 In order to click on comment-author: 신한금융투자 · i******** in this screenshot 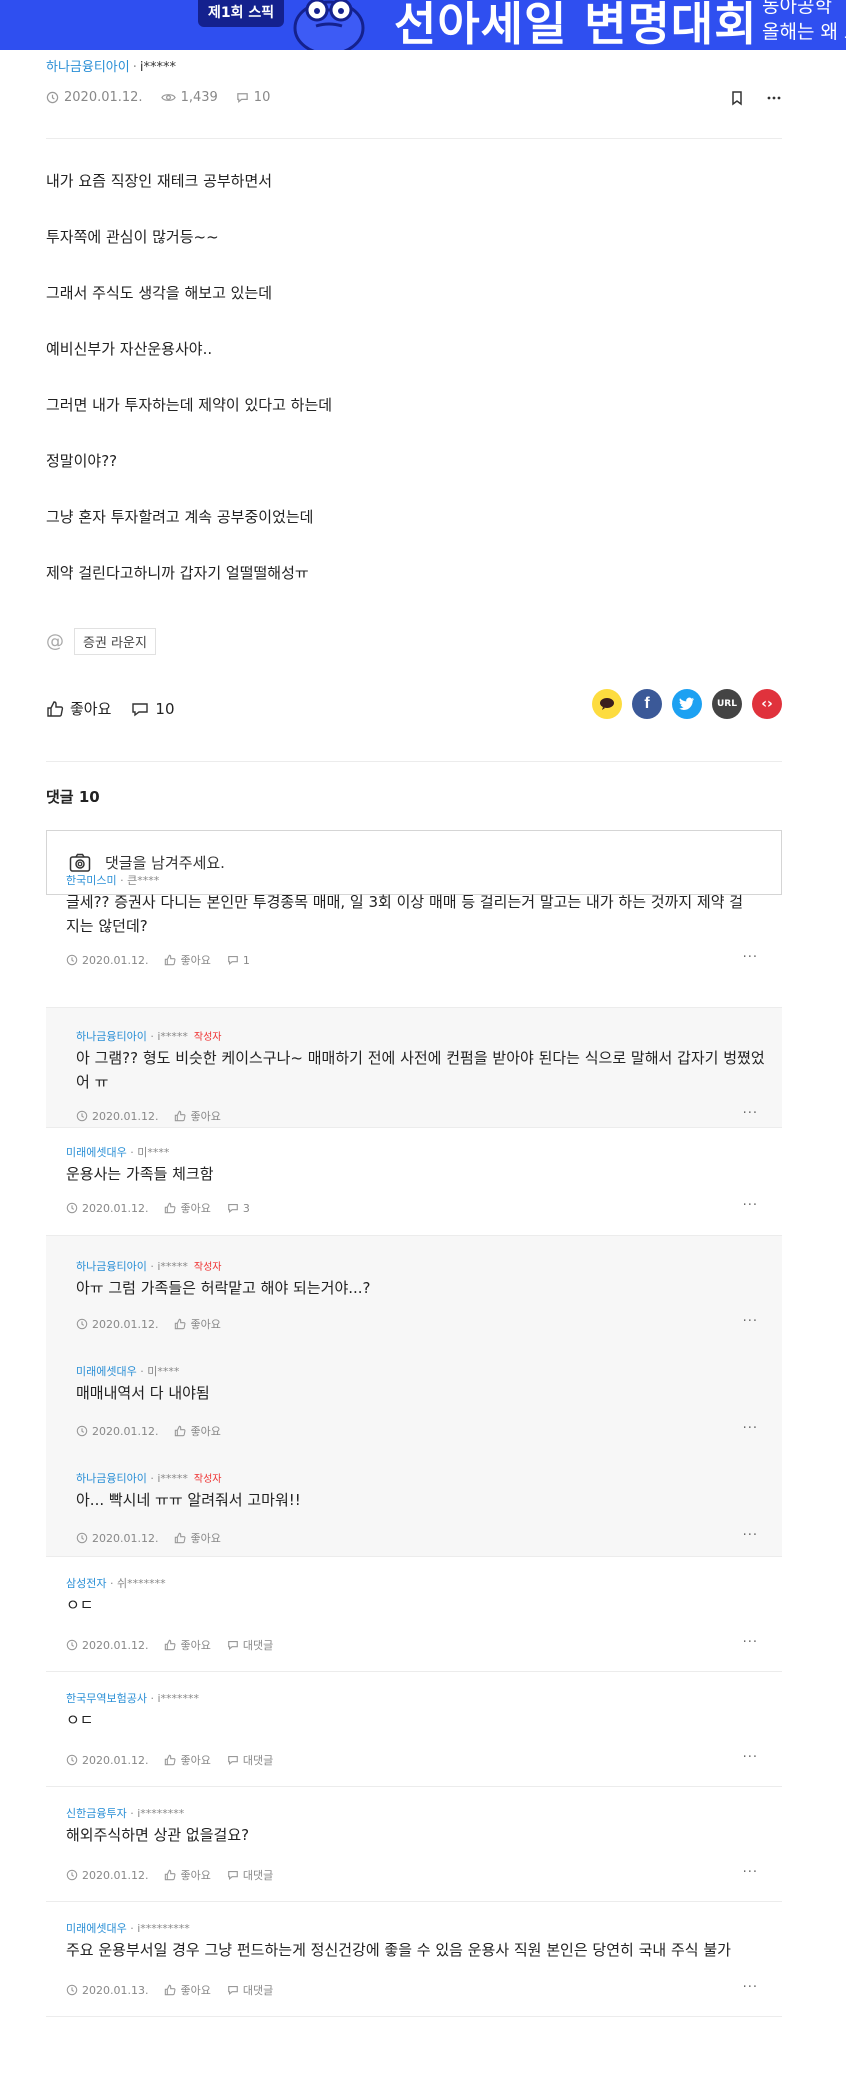, I will do `click(125, 1813)`.